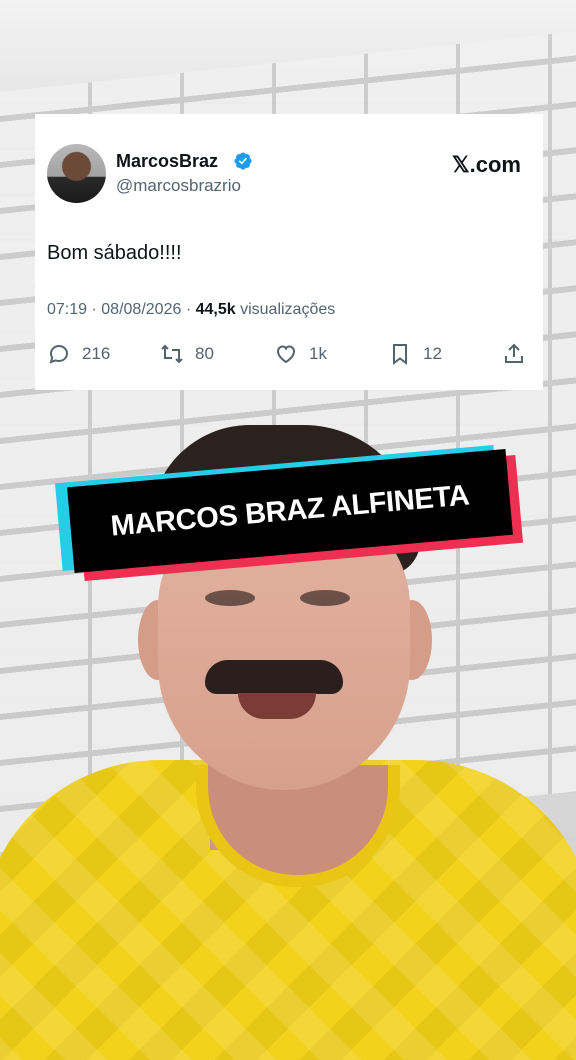  I want to click on profile-avatar, so click(76, 173).